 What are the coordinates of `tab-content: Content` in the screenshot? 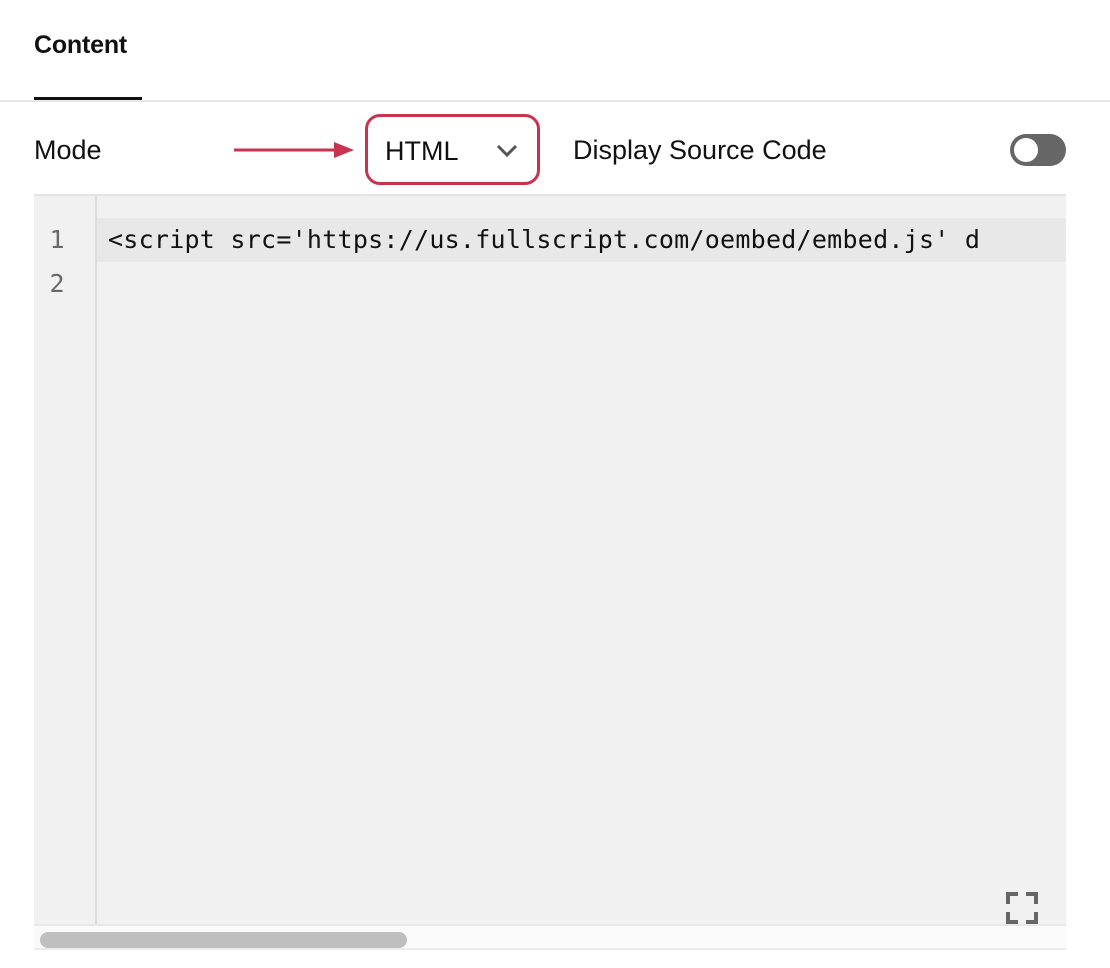 It's located at (88, 50).